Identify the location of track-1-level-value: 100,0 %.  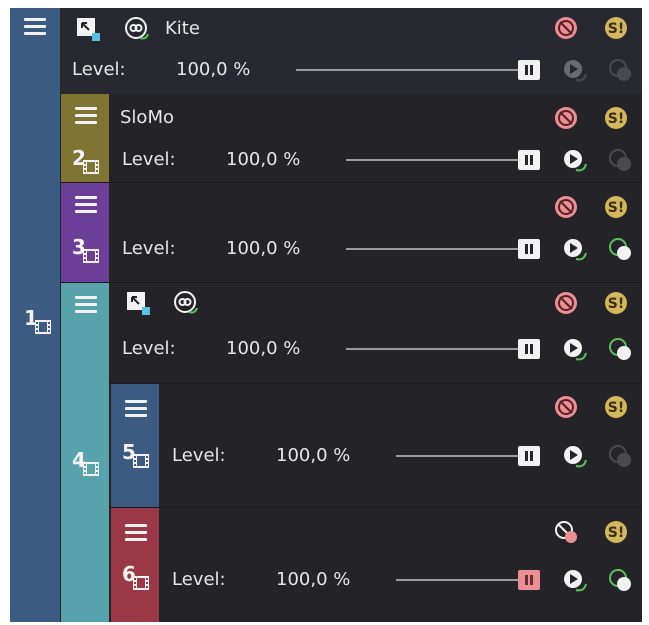
(213, 70).